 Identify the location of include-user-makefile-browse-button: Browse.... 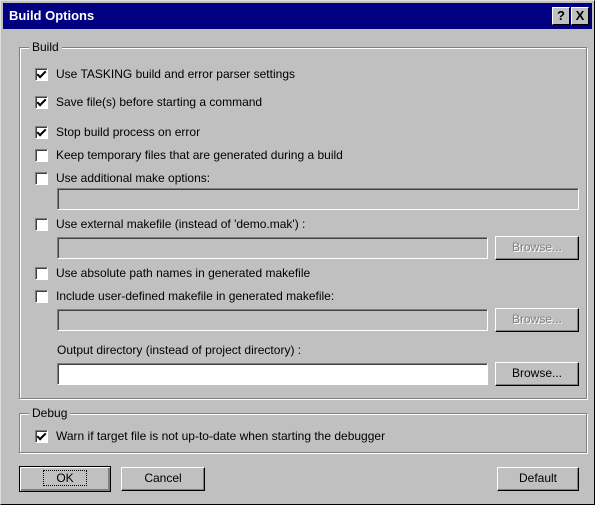
(537, 320).